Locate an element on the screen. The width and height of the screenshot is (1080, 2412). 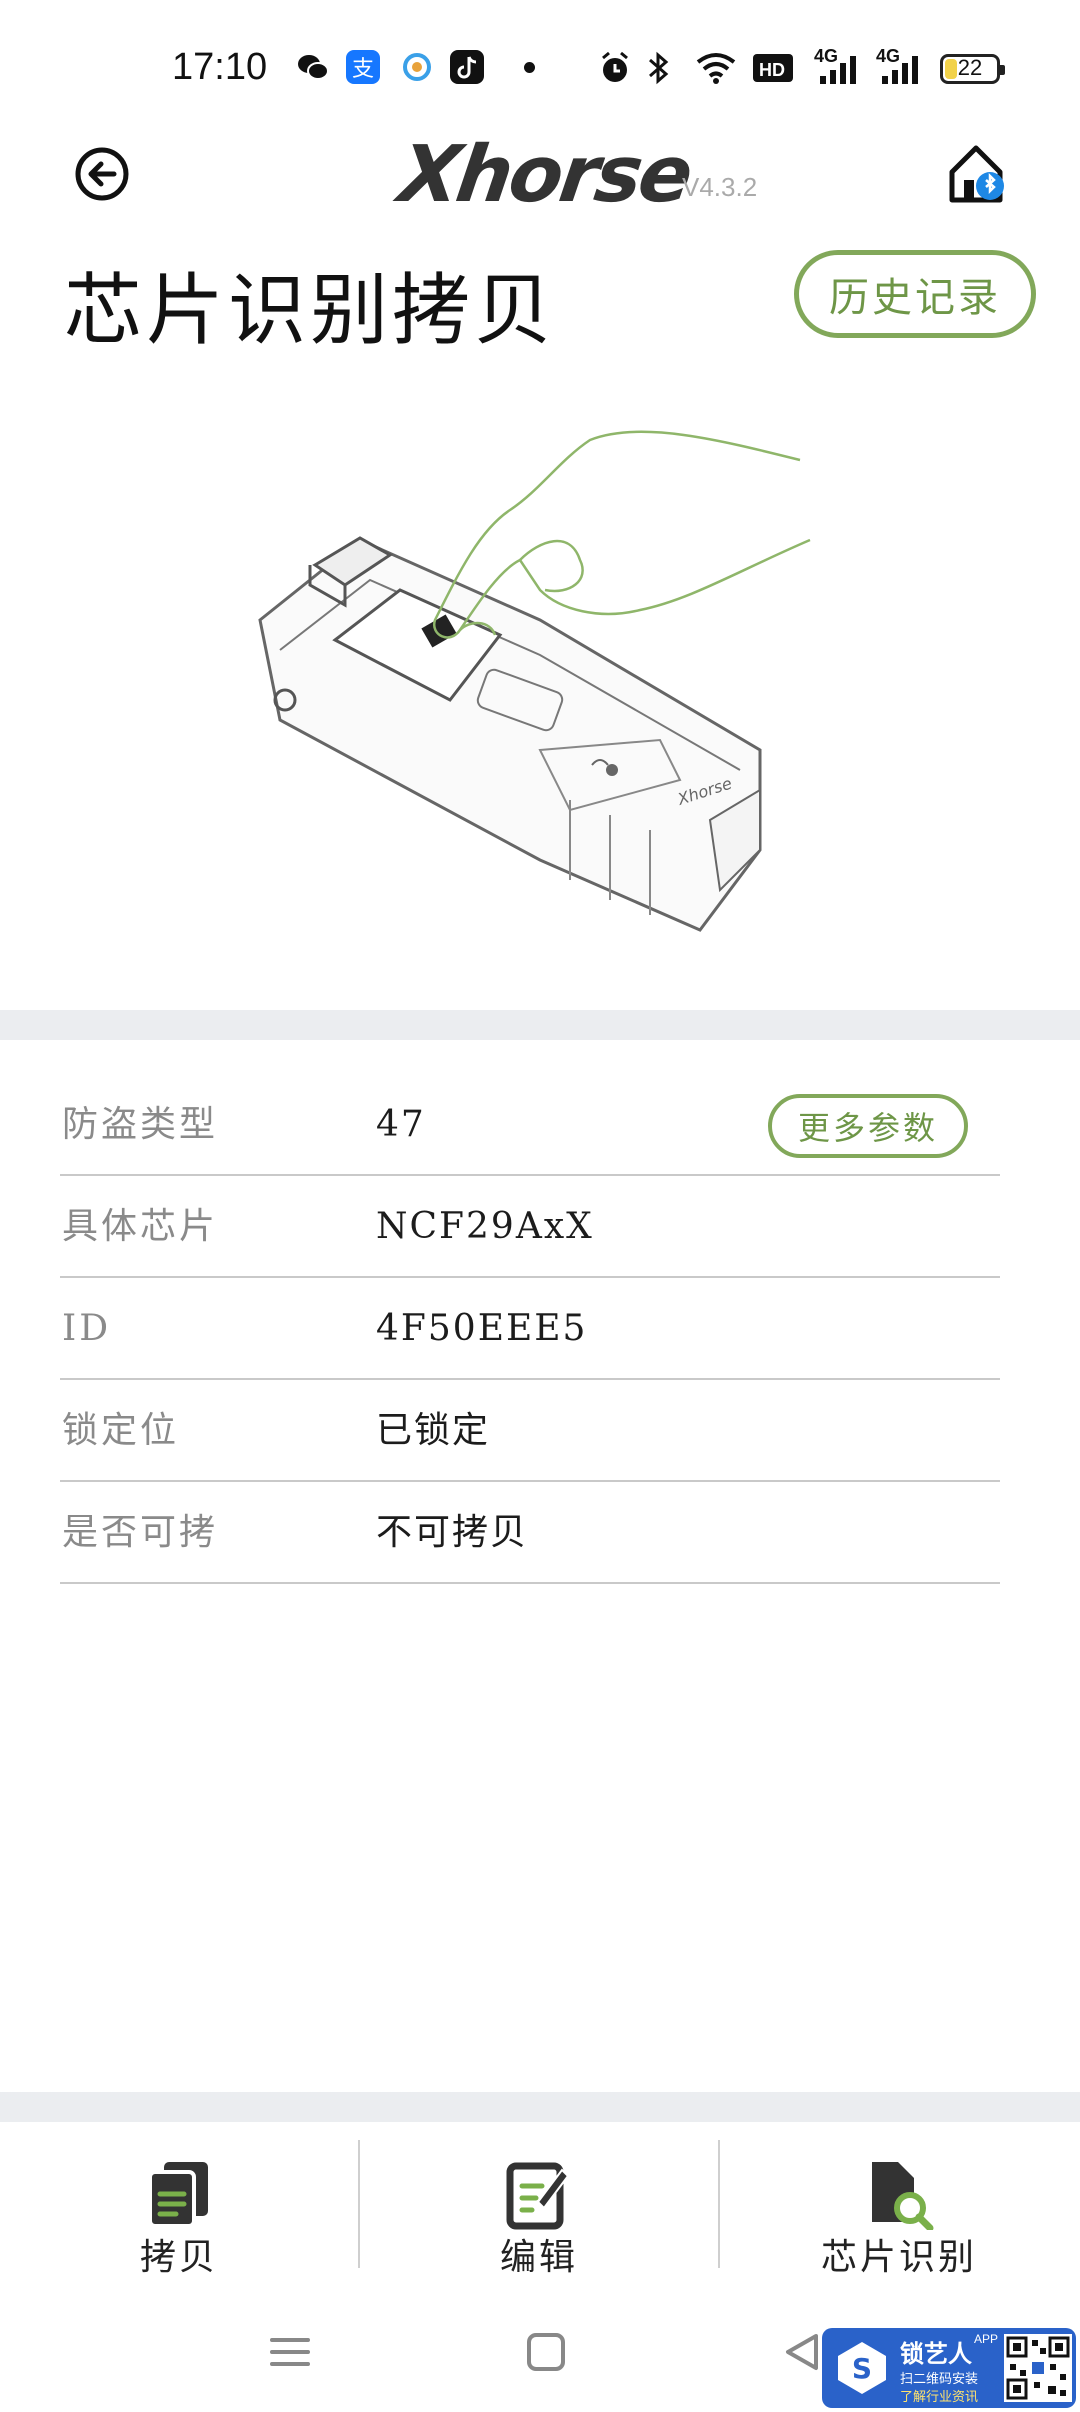
tab-label: 编辑 is located at coordinates (538, 2257).